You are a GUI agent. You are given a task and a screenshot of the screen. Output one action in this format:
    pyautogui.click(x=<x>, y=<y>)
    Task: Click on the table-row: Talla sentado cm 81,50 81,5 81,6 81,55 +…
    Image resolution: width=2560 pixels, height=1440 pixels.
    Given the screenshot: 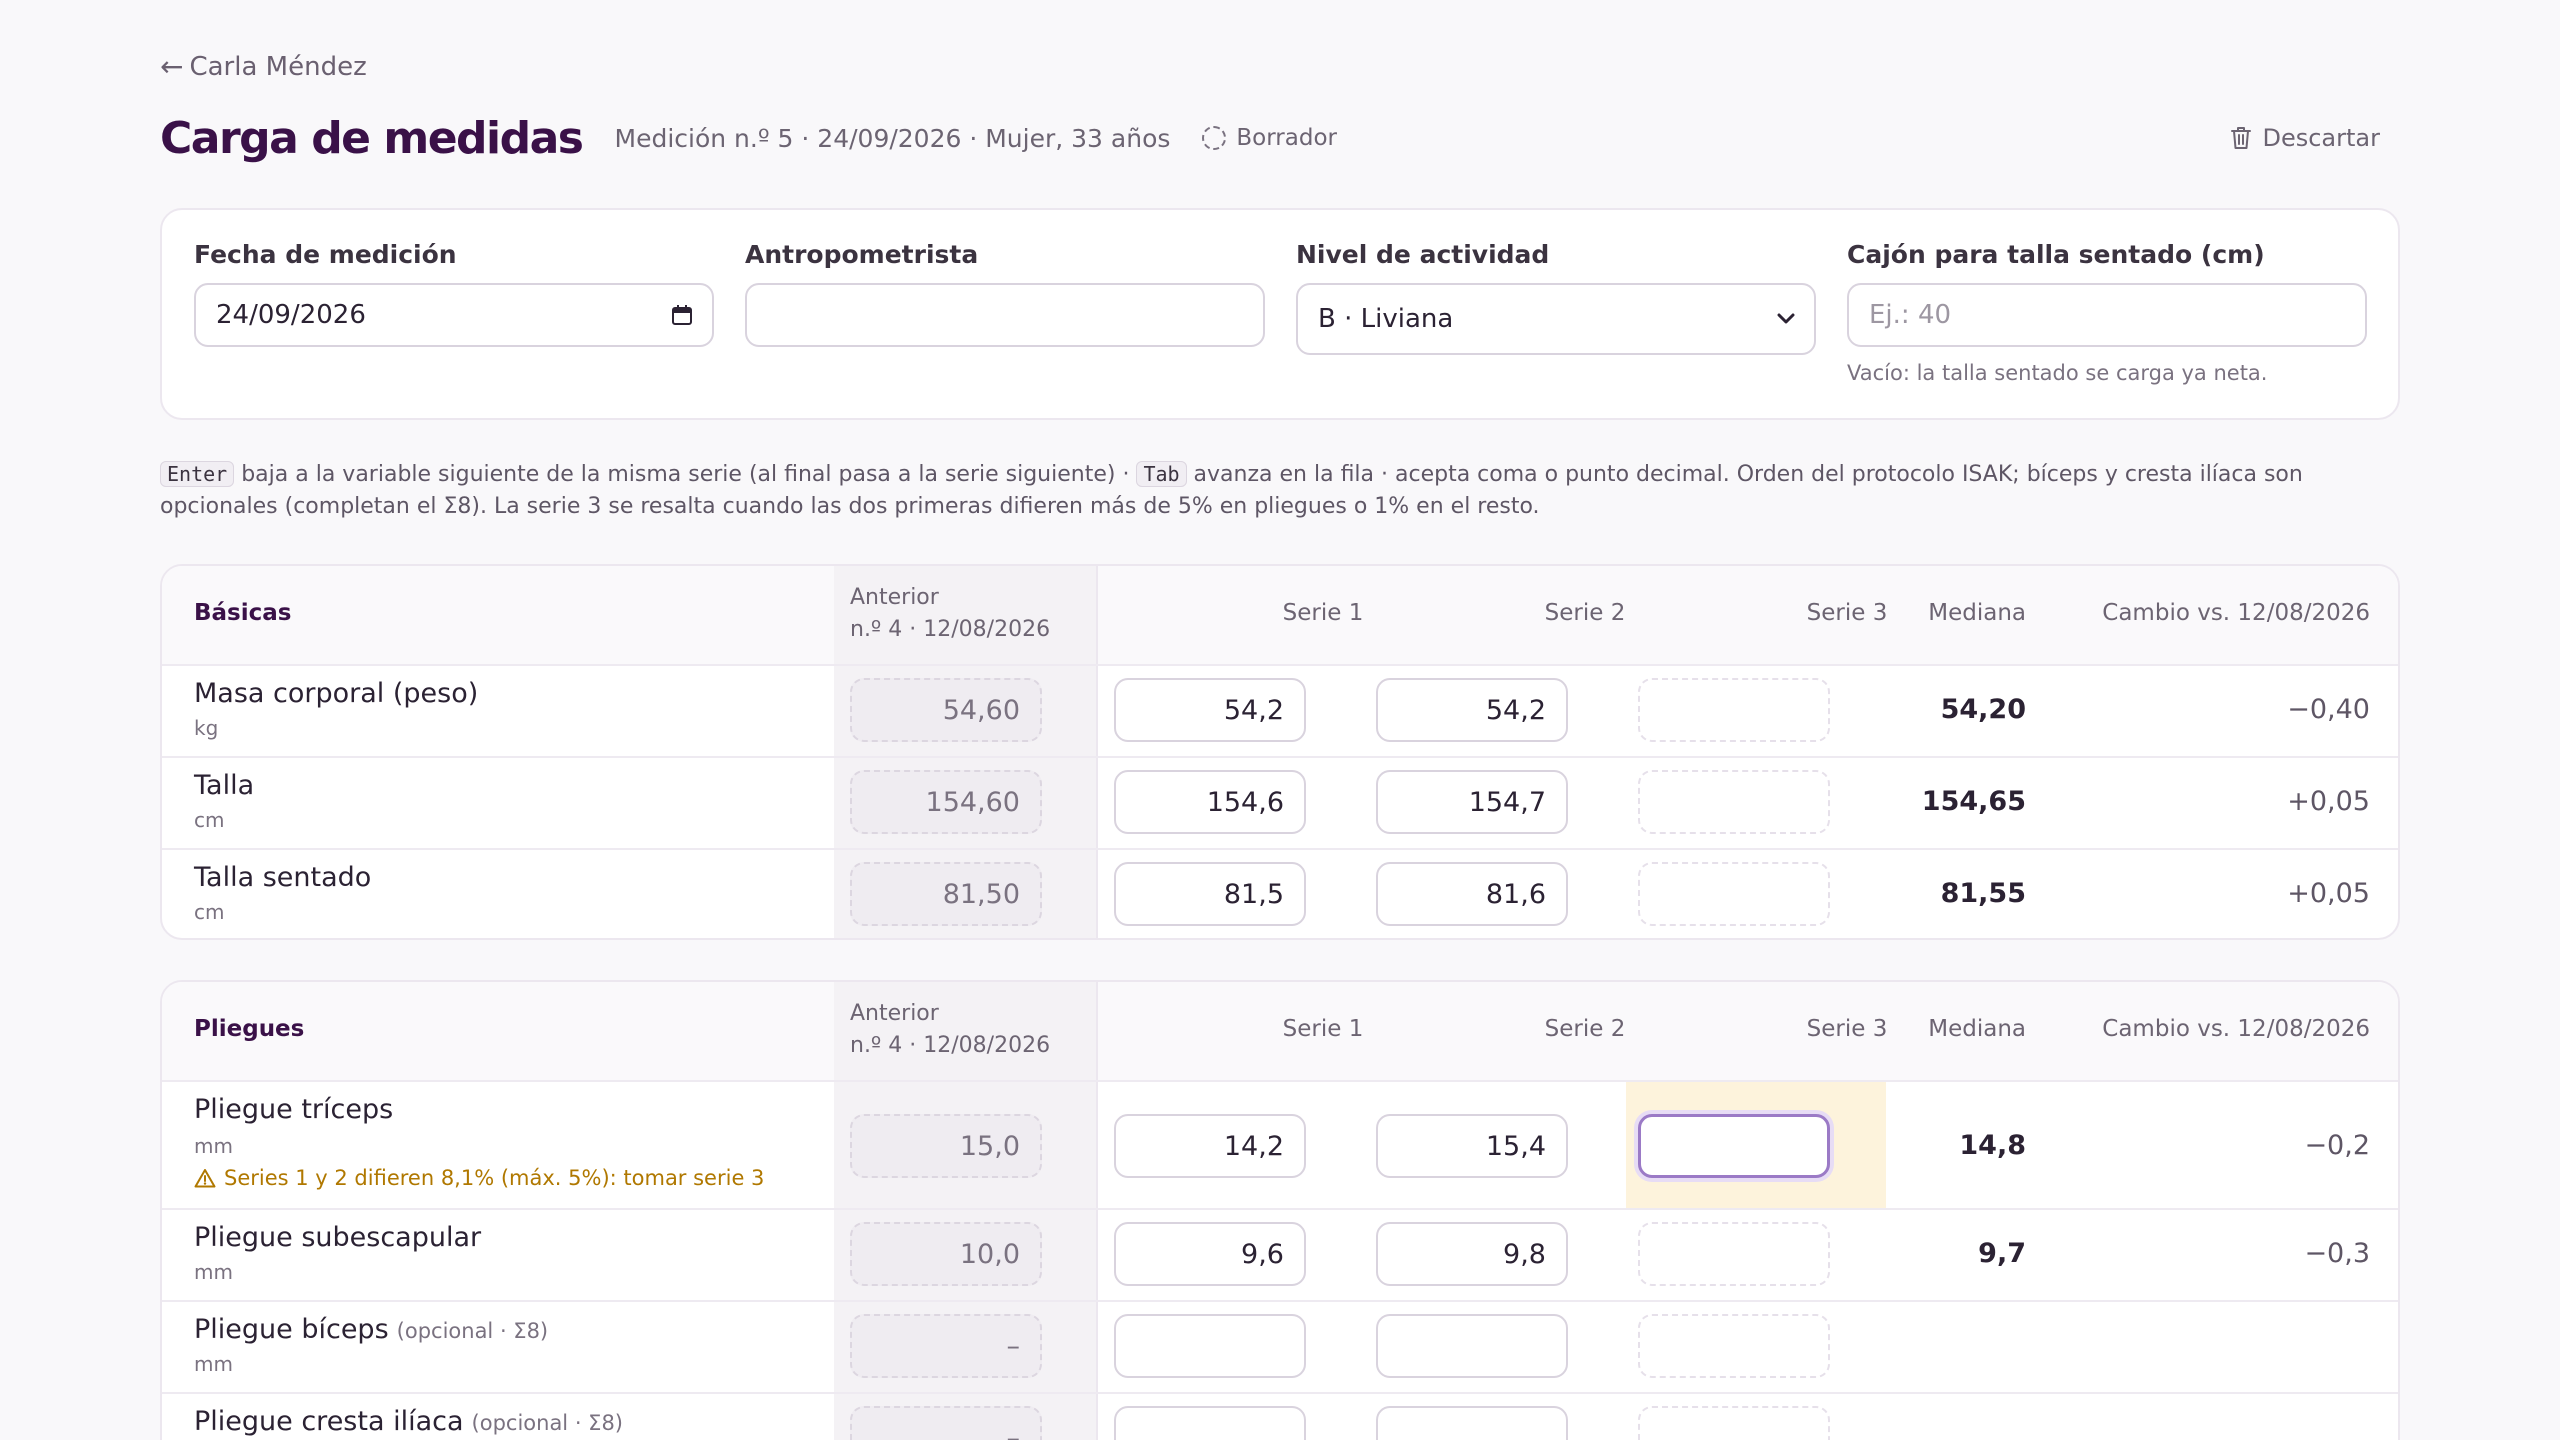 What is the action you would take?
    pyautogui.click(x=1280, y=893)
    